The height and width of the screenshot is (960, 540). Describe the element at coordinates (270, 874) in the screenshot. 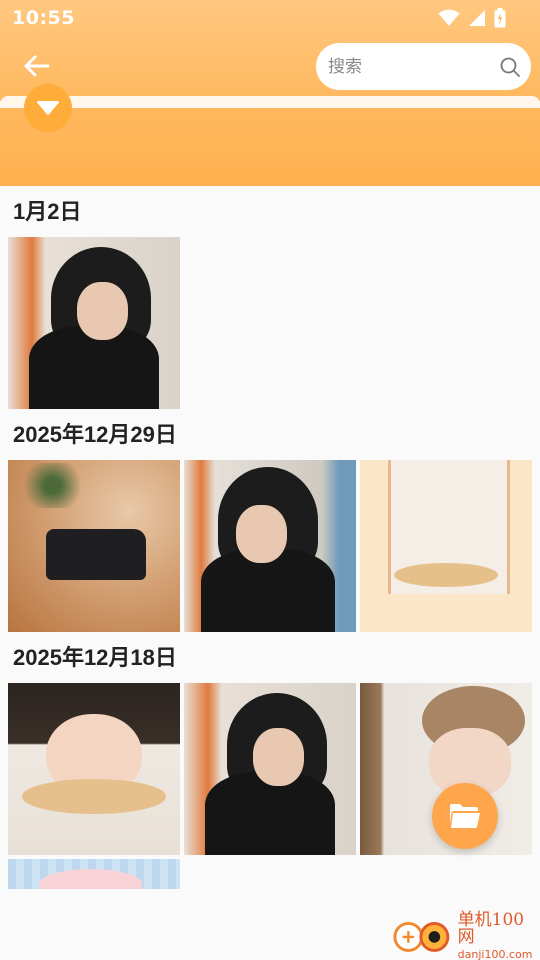

I see `photo-row` at that location.